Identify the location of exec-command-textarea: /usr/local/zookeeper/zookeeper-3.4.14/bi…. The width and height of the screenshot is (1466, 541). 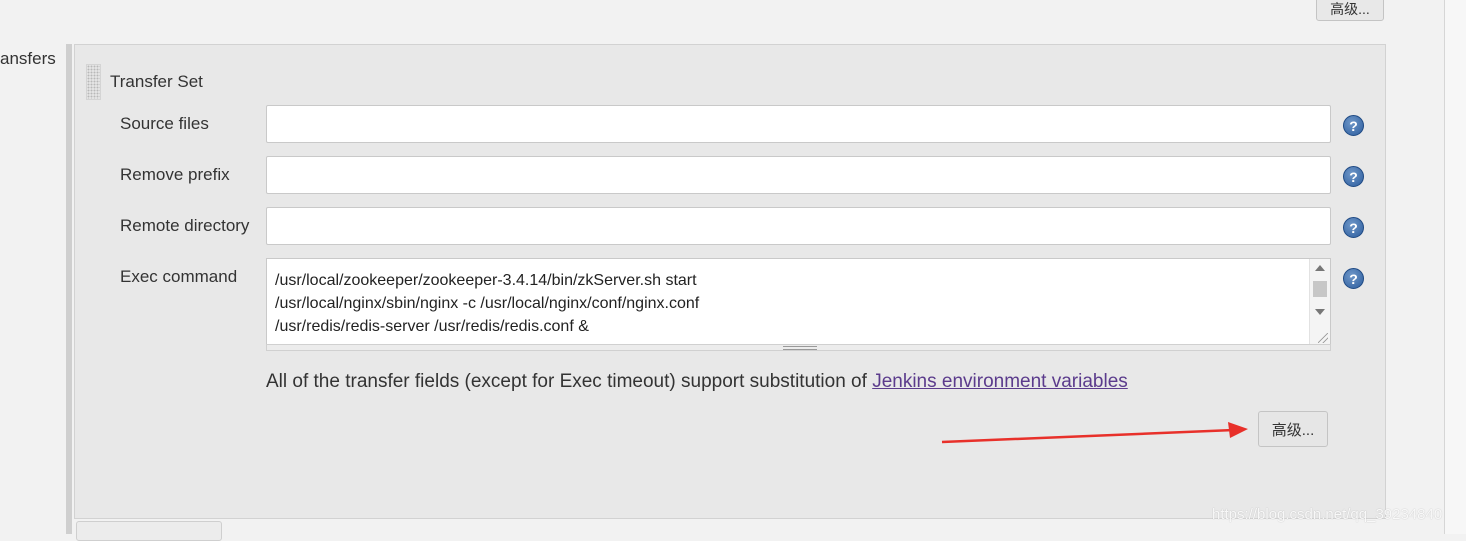
(798, 302).